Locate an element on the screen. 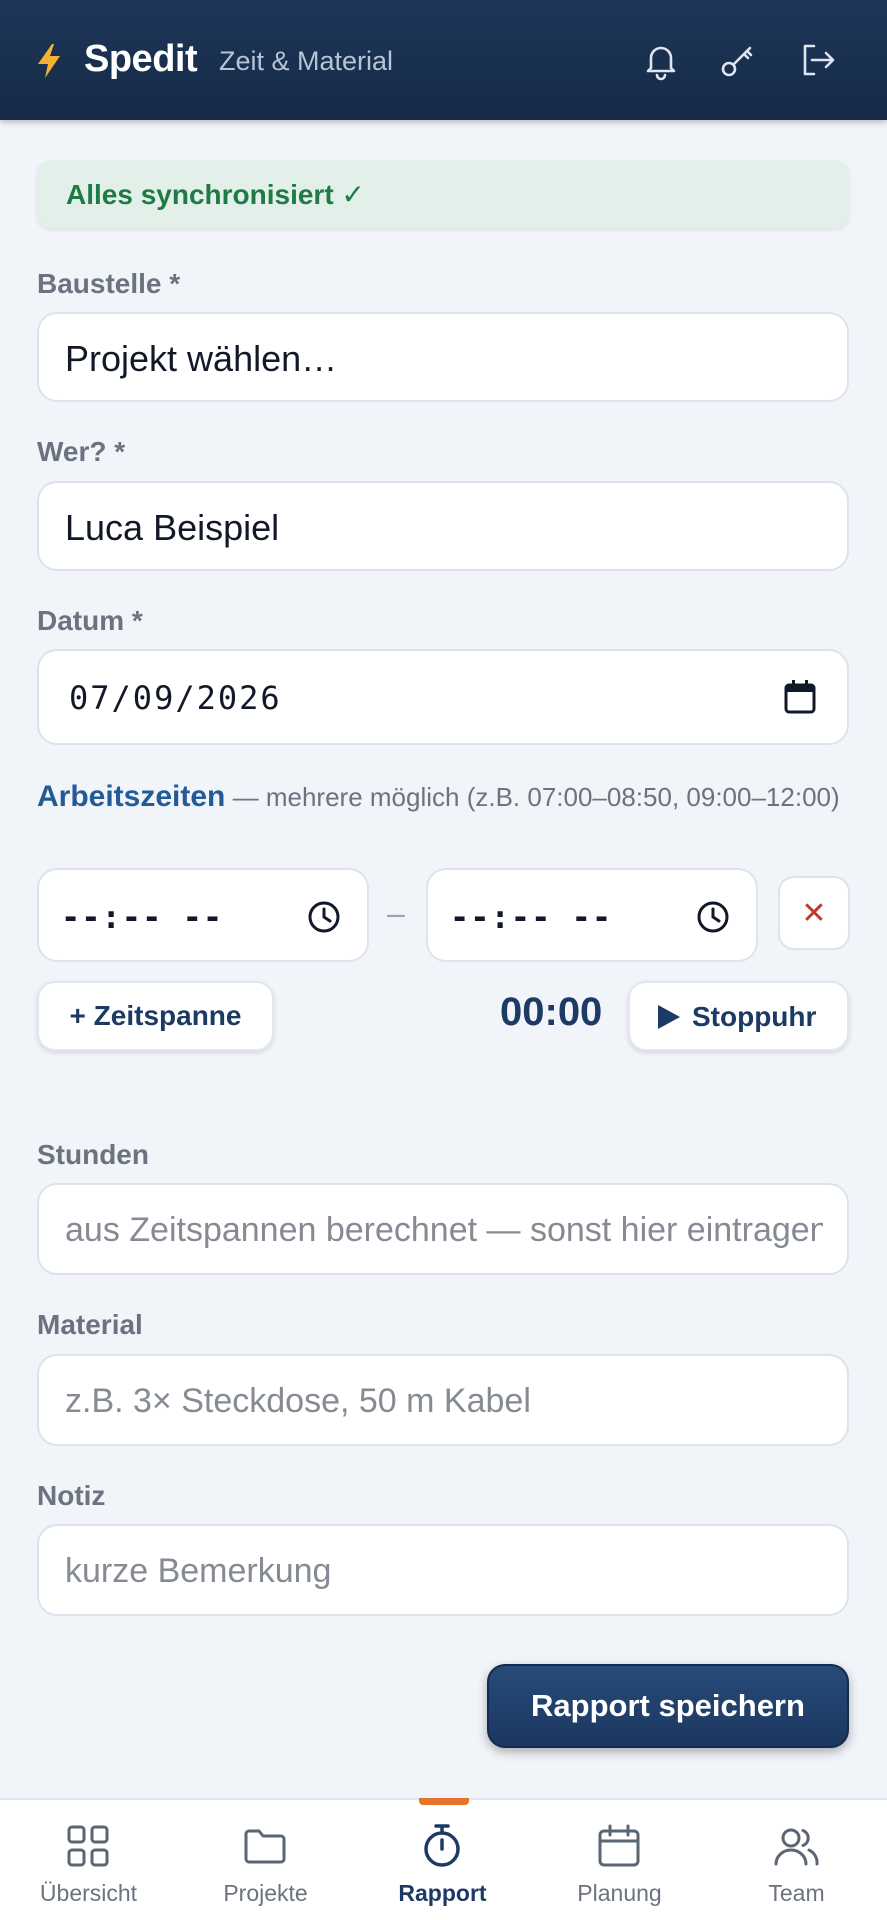 This screenshot has height=1920, width=887. calendar-icon is located at coordinates (619, 1845).